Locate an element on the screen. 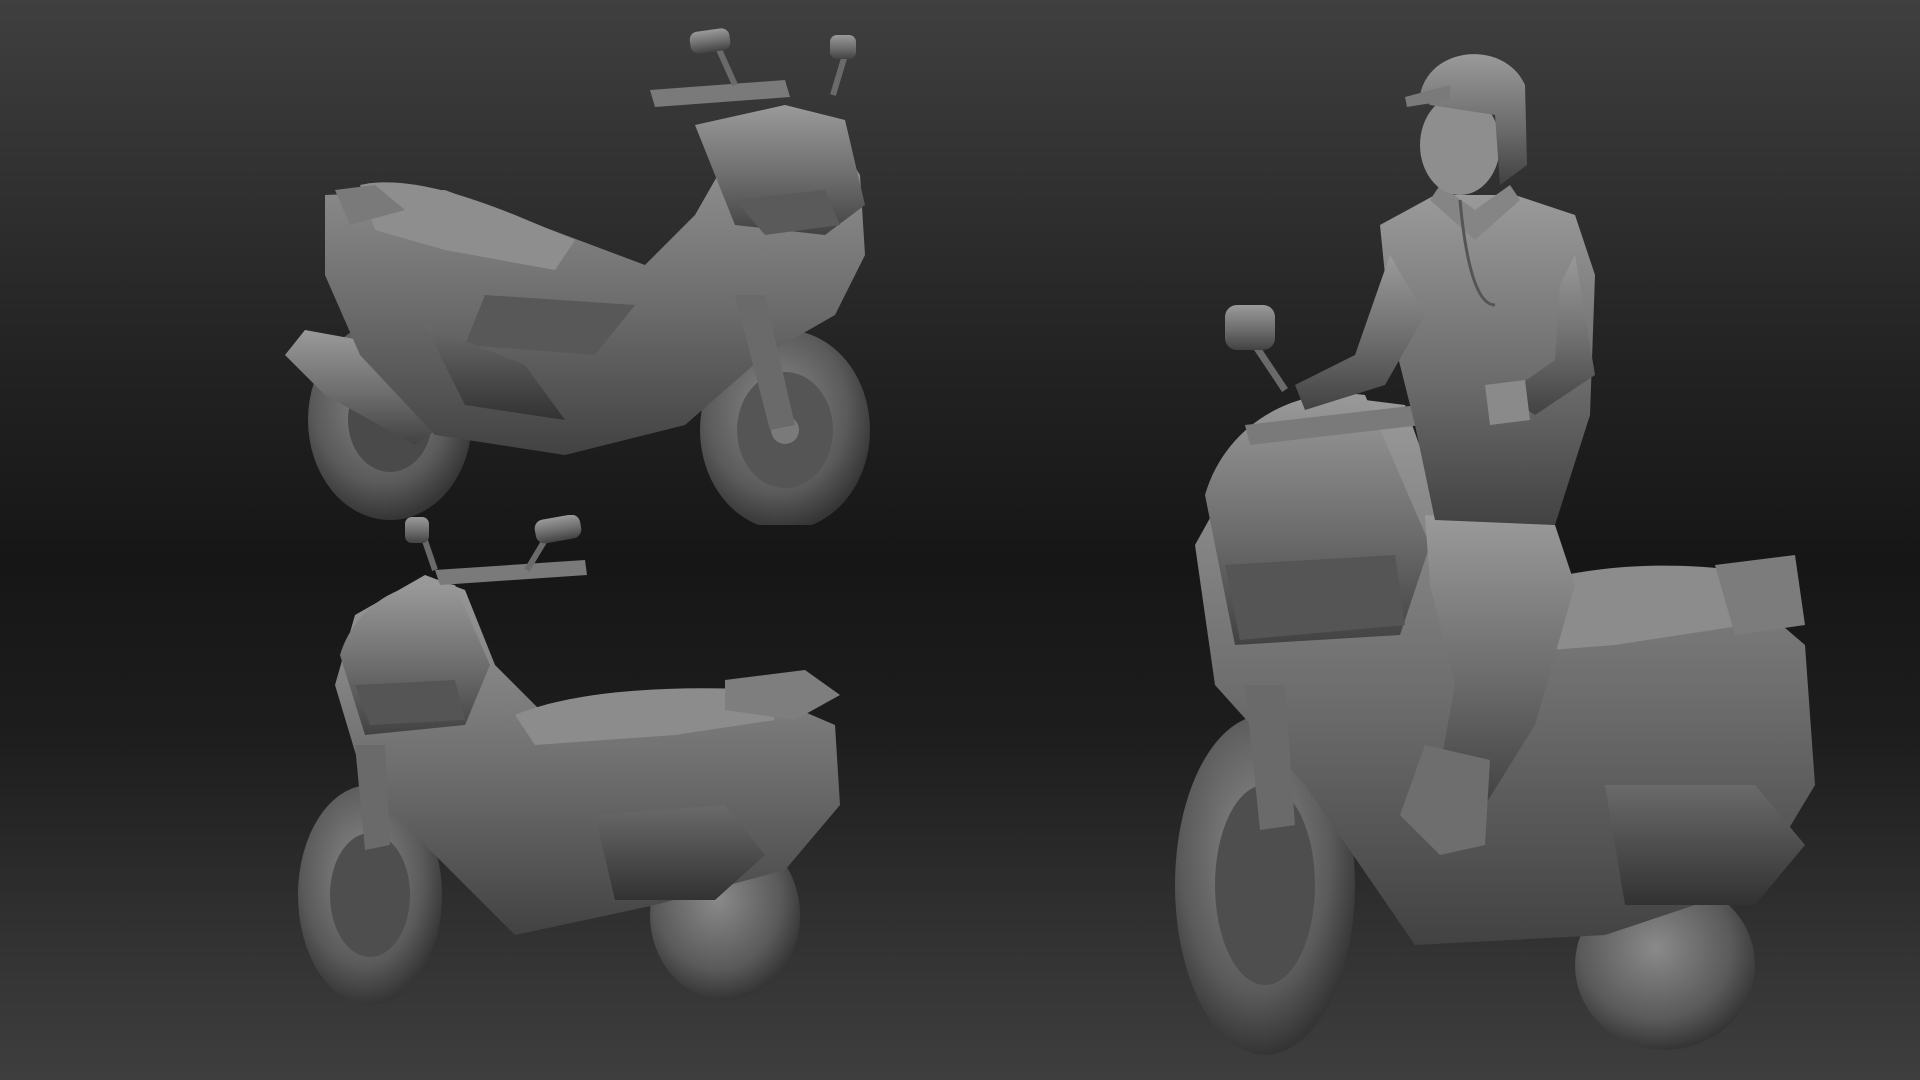 This screenshot has height=1080, width=1920. front-wheel-hub is located at coordinates (370, 895).